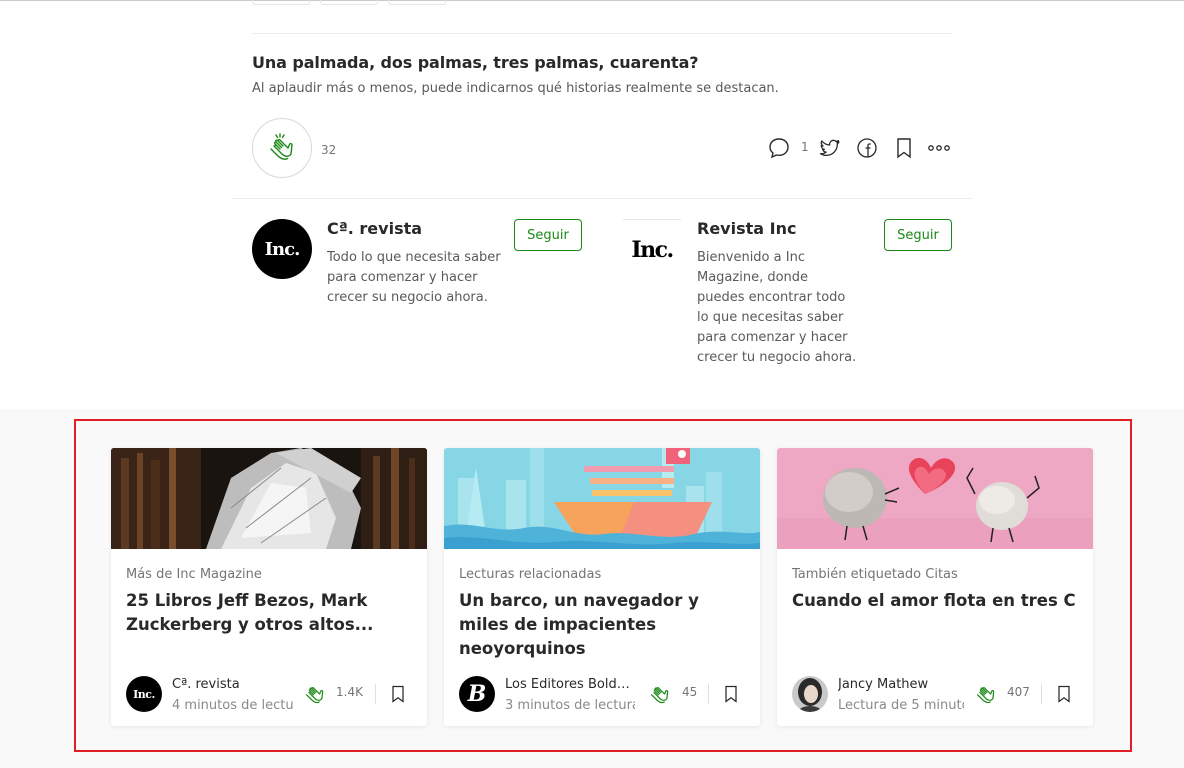 The width and height of the screenshot is (1184, 768). I want to click on avatar: B, so click(477, 694).